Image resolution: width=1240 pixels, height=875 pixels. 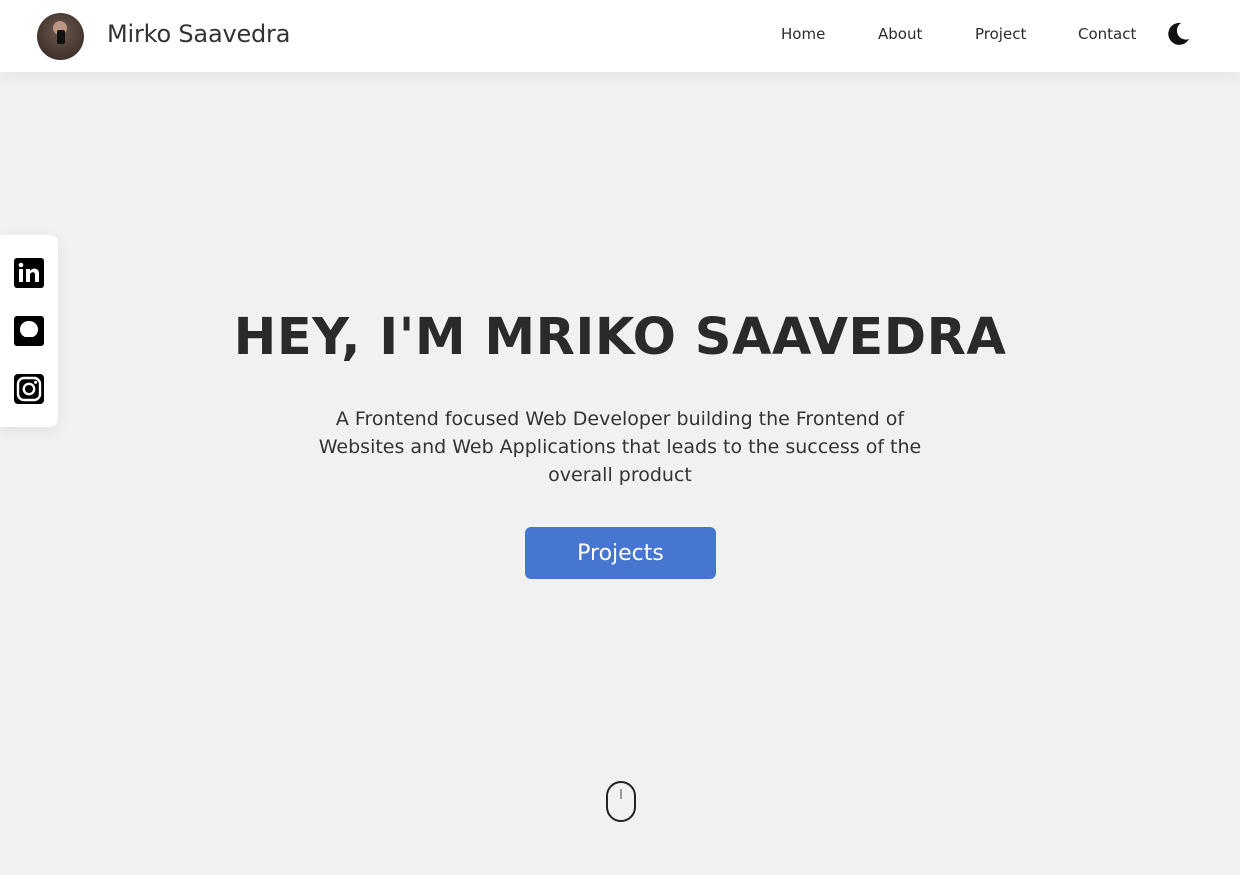 I want to click on nav-contact: Contact, so click(x=1107, y=34).